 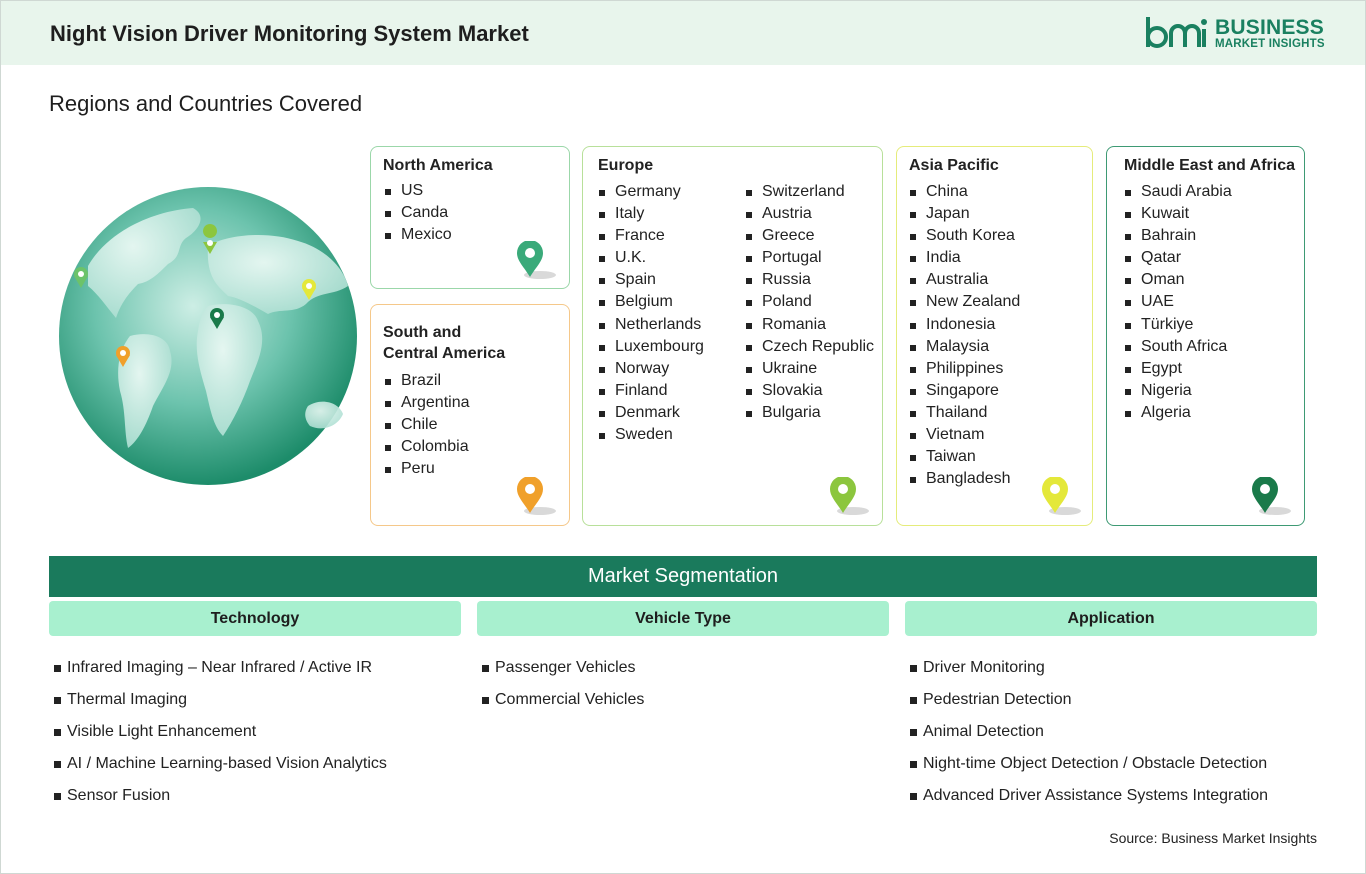 I want to click on list-item: Nigeria, so click(x=1178, y=391).